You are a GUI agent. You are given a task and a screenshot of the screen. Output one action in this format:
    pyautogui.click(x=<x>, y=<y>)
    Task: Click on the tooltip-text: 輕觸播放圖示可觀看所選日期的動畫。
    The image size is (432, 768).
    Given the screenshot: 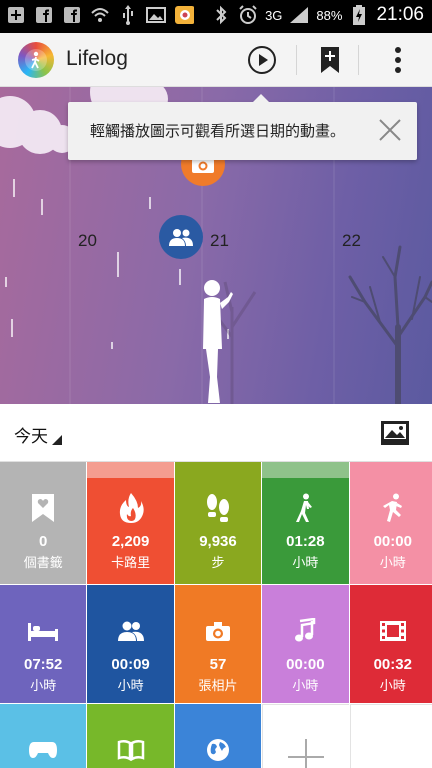 What is the action you would take?
    pyautogui.click(x=218, y=131)
    